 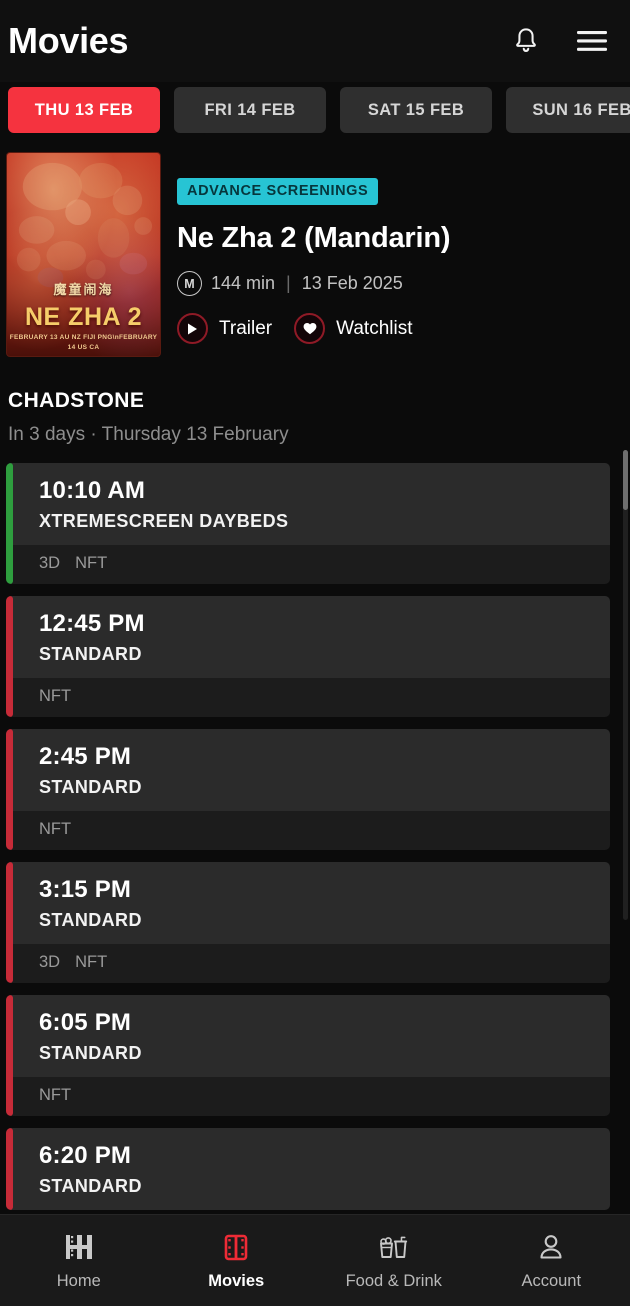 I want to click on nav-label-food-drink: Food & Drink, so click(x=393, y=1281).